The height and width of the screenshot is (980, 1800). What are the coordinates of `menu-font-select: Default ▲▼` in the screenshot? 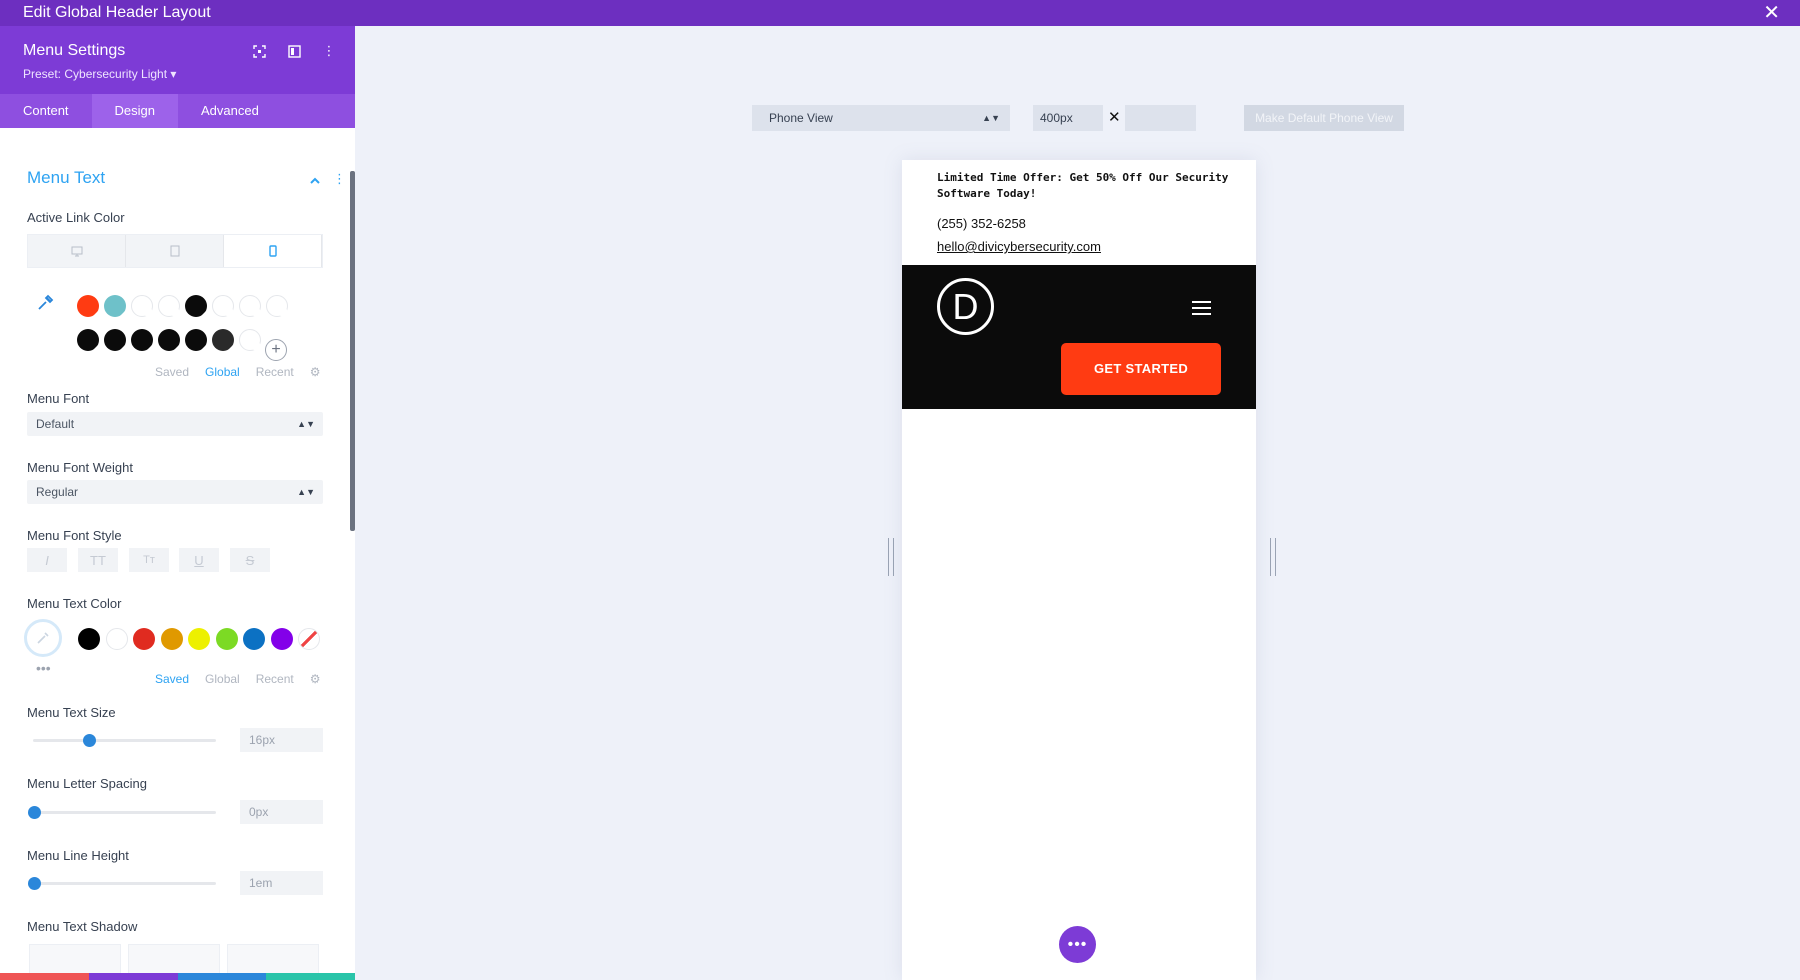 It's located at (175, 424).